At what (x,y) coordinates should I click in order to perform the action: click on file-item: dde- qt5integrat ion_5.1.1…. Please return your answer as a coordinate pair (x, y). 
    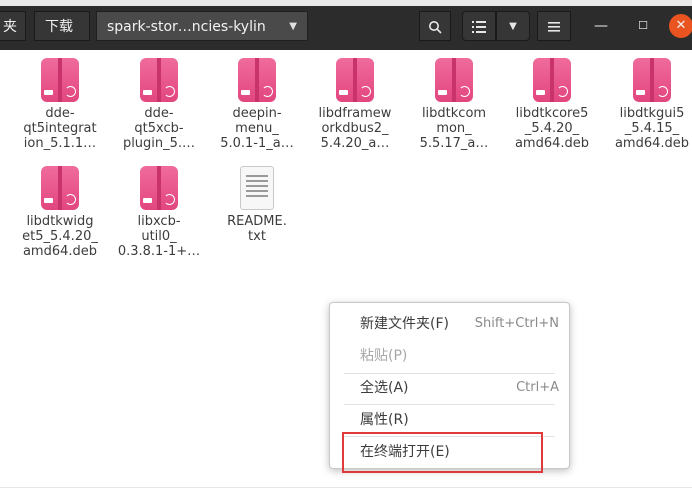
    Looking at the image, I should click on (60, 104).